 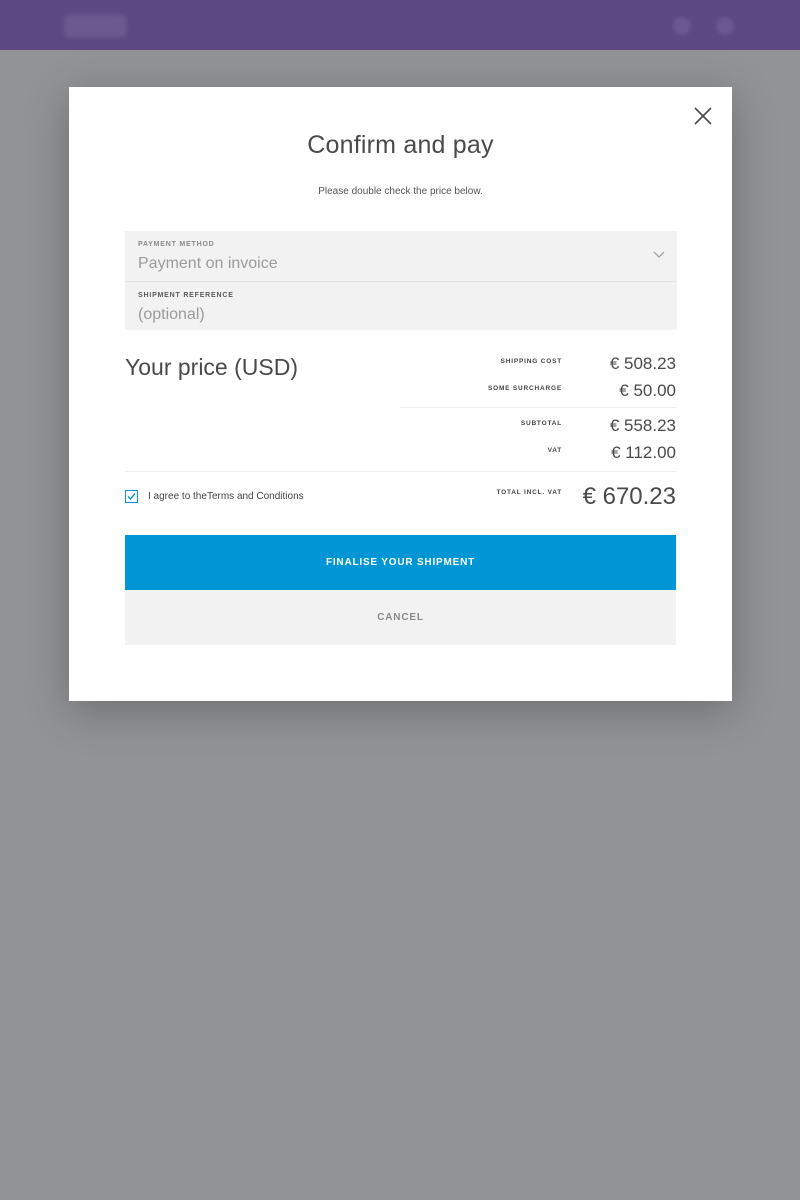 I want to click on close-icon, so click(x=703, y=116).